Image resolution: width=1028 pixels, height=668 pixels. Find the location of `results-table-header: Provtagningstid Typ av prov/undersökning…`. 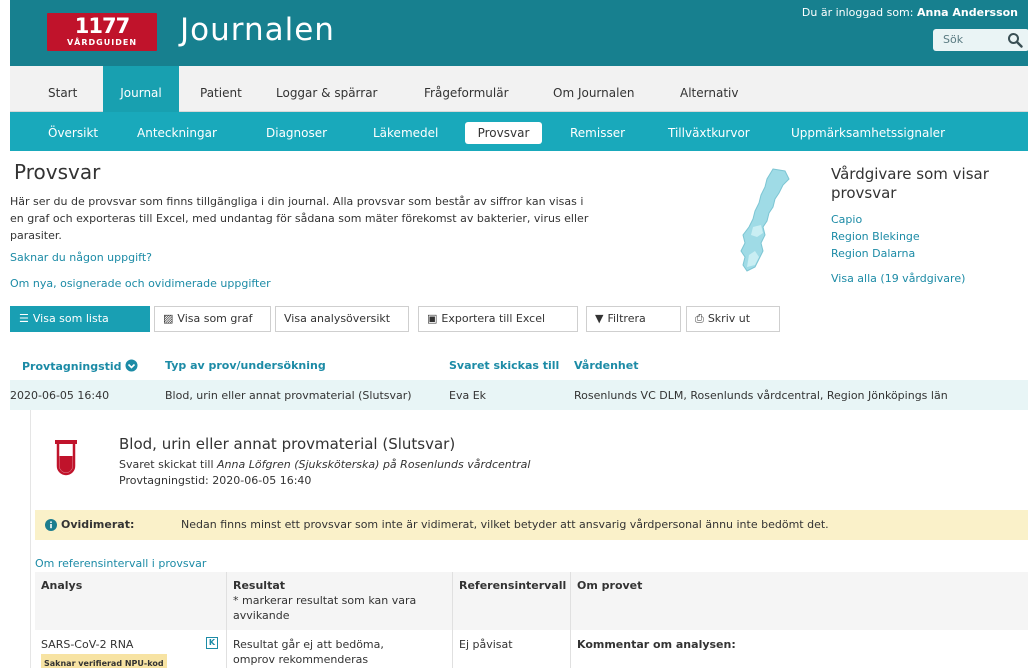

results-table-header: Provtagningstid Typ av prov/undersökning… is located at coordinates (519, 366).